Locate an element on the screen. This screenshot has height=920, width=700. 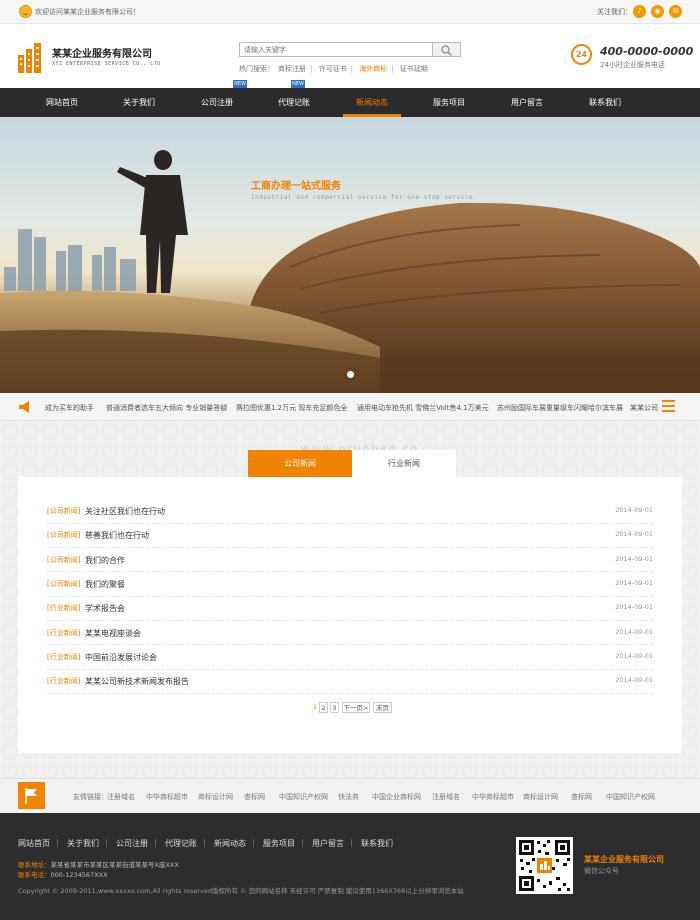
ticker-item: 苏州励国际车展重量级车闪耀哈尔滨车展 is located at coordinates (560, 408).